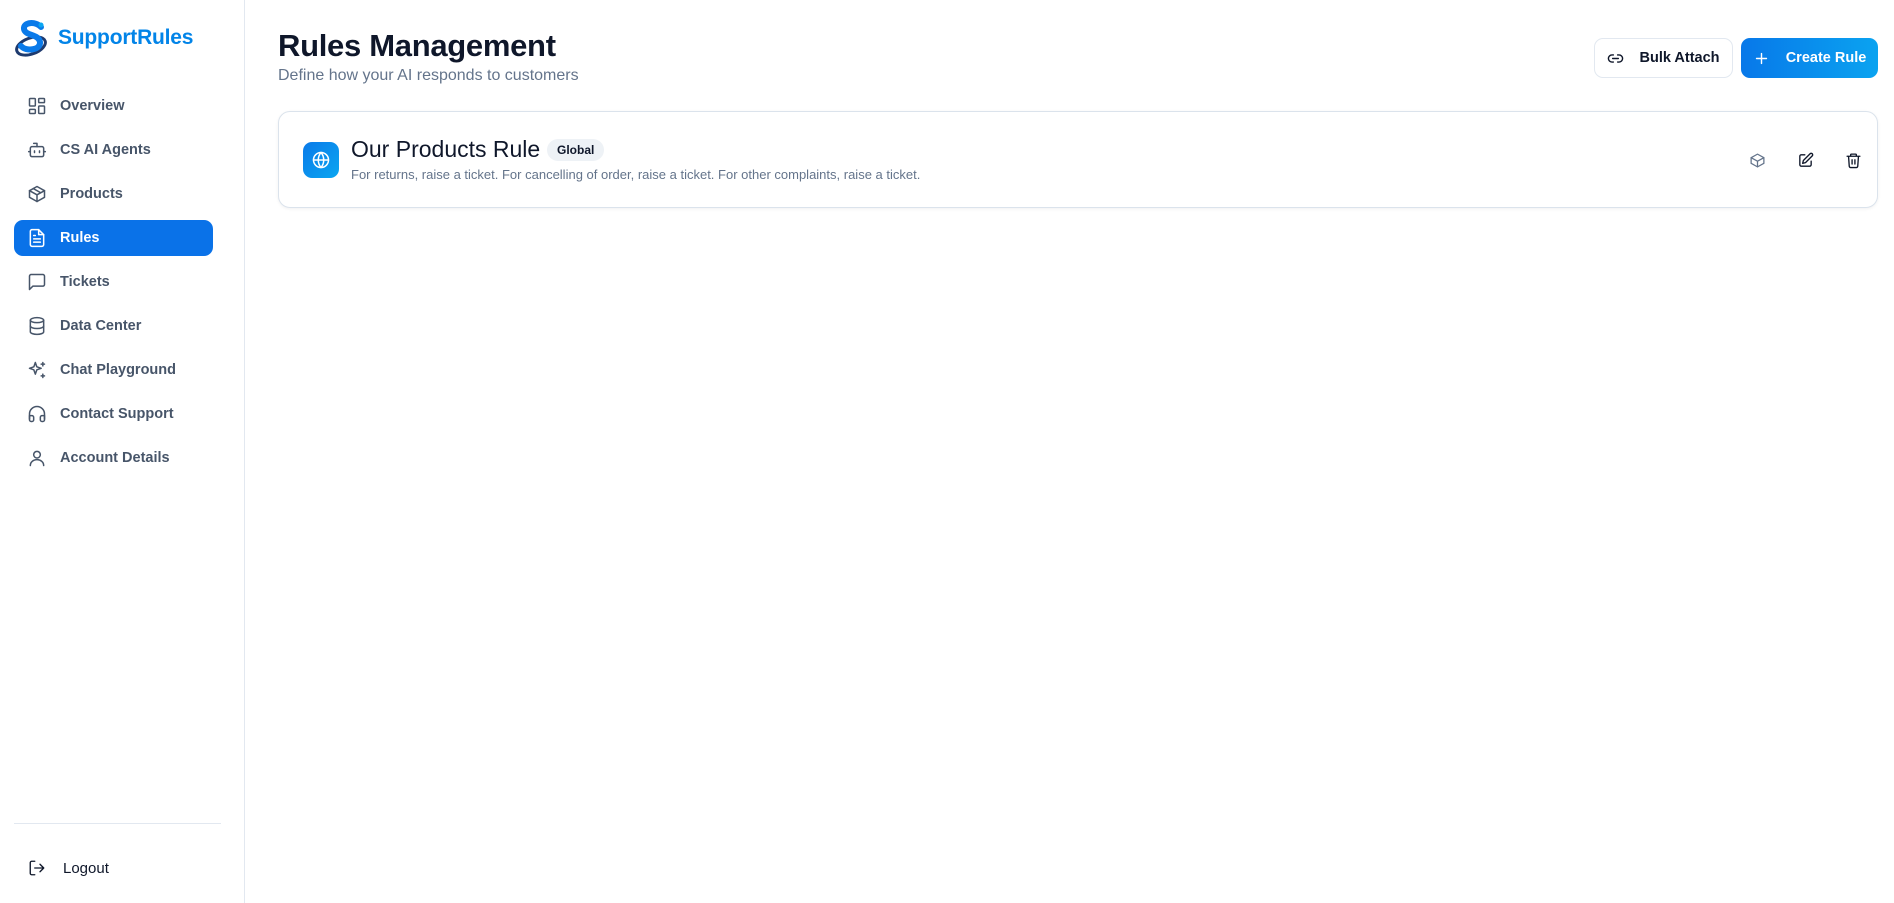 The width and height of the screenshot is (1894, 903). Describe the element at coordinates (117, 823) in the screenshot. I see `sidebar-divider` at that location.